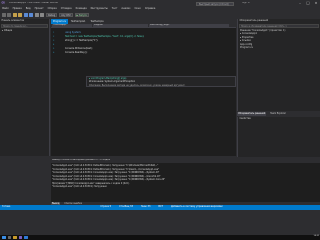 The height and width of the screenshot is (240, 320). I want to click on quick-launch-input: Быстрый запуск (Ctrl+Q), so click(215, 3).